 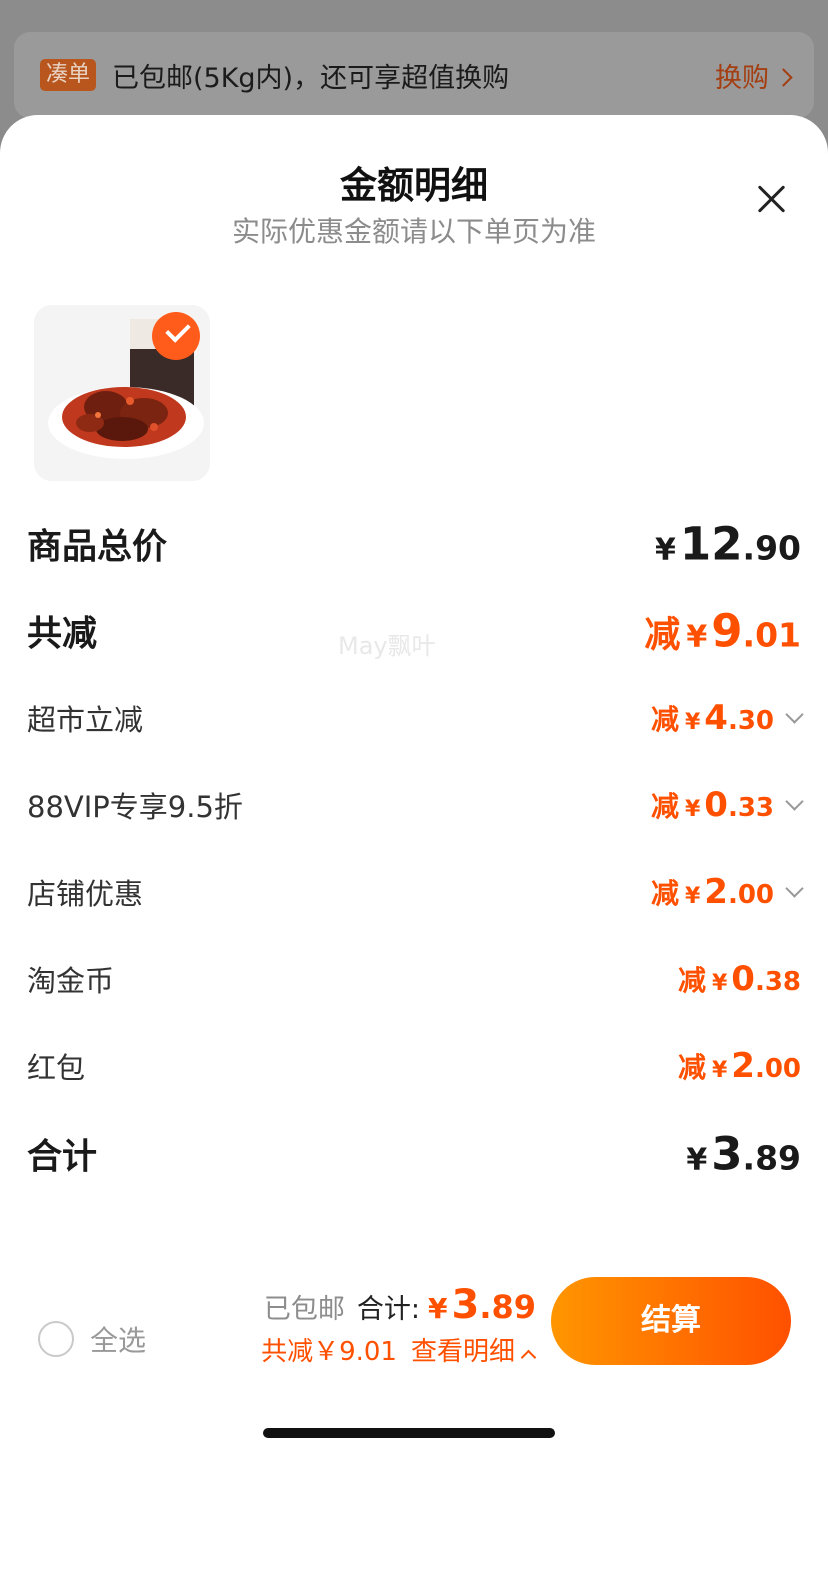 I want to click on row-total: 合计 ¥3.89, so click(x=414, y=1154).